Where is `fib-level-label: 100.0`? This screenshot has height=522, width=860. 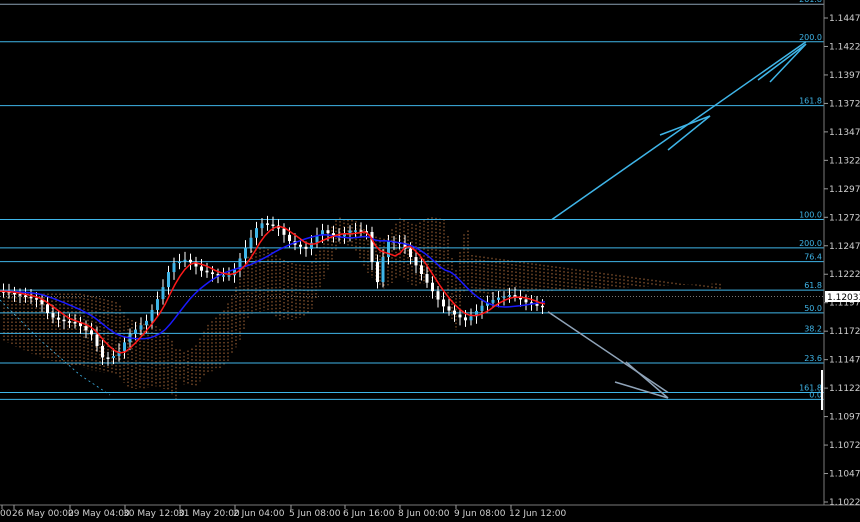
fib-level-label: 100.0 is located at coordinates (810, 214).